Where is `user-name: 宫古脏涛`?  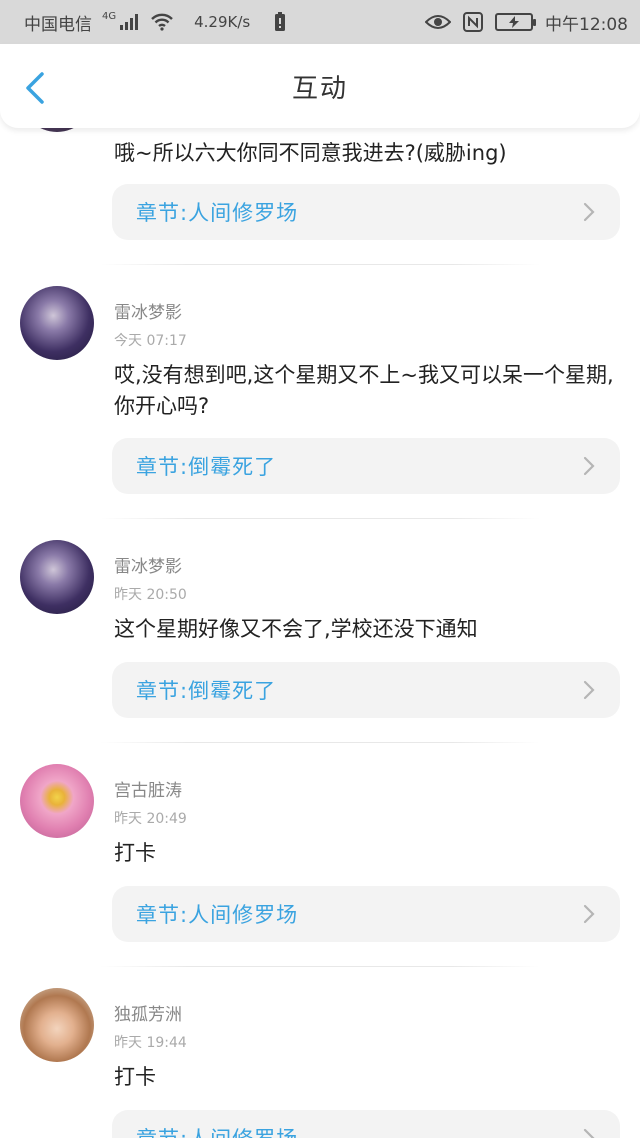 user-name: 宫古脏涛 is located at coordinates (148, 788).